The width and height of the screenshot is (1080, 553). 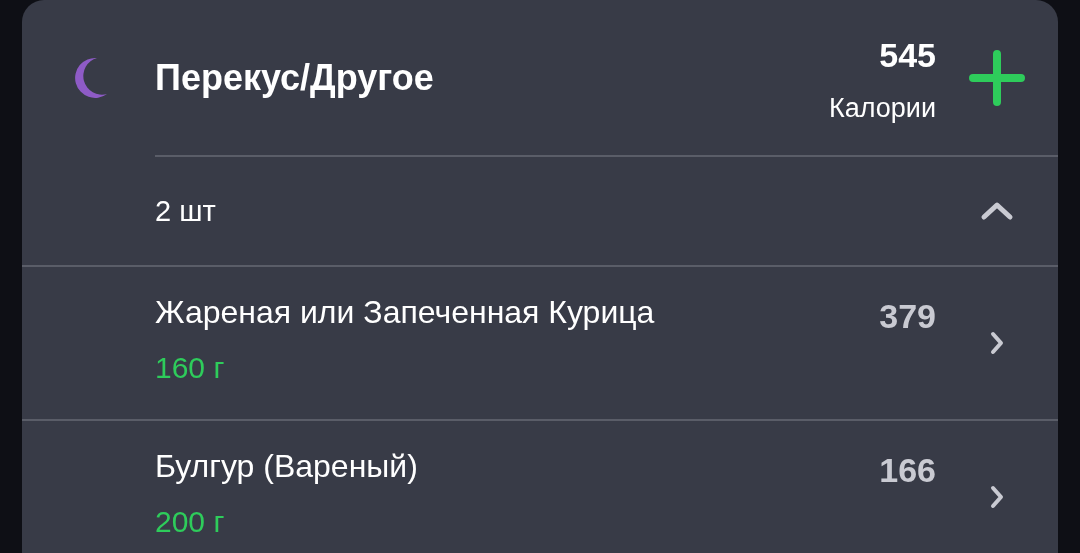 I want to click on collapse-button, so click(x=997, y=211).